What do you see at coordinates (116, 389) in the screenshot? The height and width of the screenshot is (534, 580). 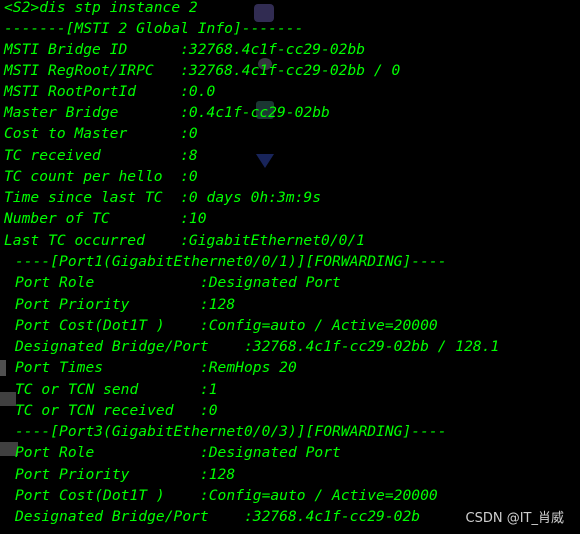 I see `port1-tc-send-line: TC or TCN send :1` at bounding box center [116, 389].